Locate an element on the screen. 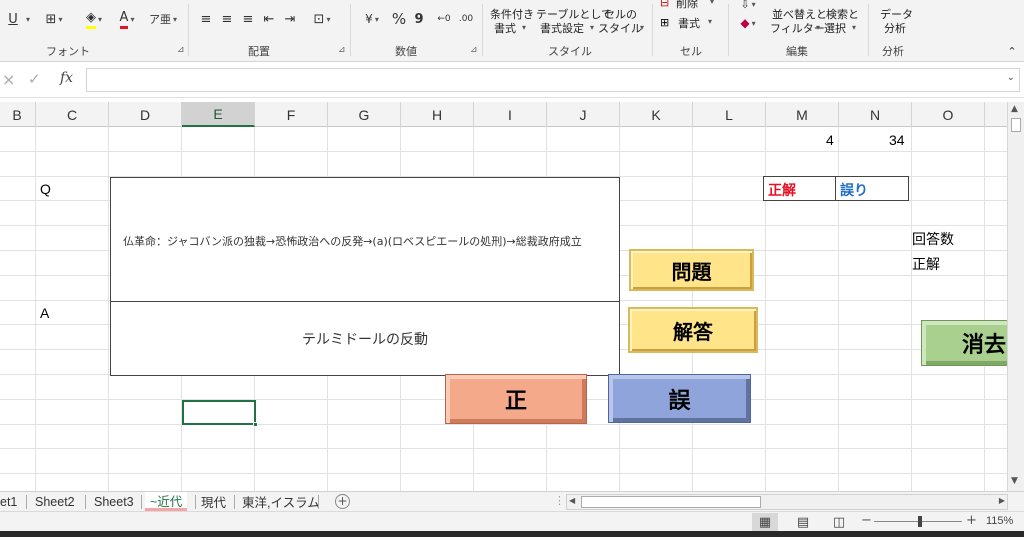 This screenshot has width=1024, height=537. cell-n1: 34 is located at coordinates (897, 140).